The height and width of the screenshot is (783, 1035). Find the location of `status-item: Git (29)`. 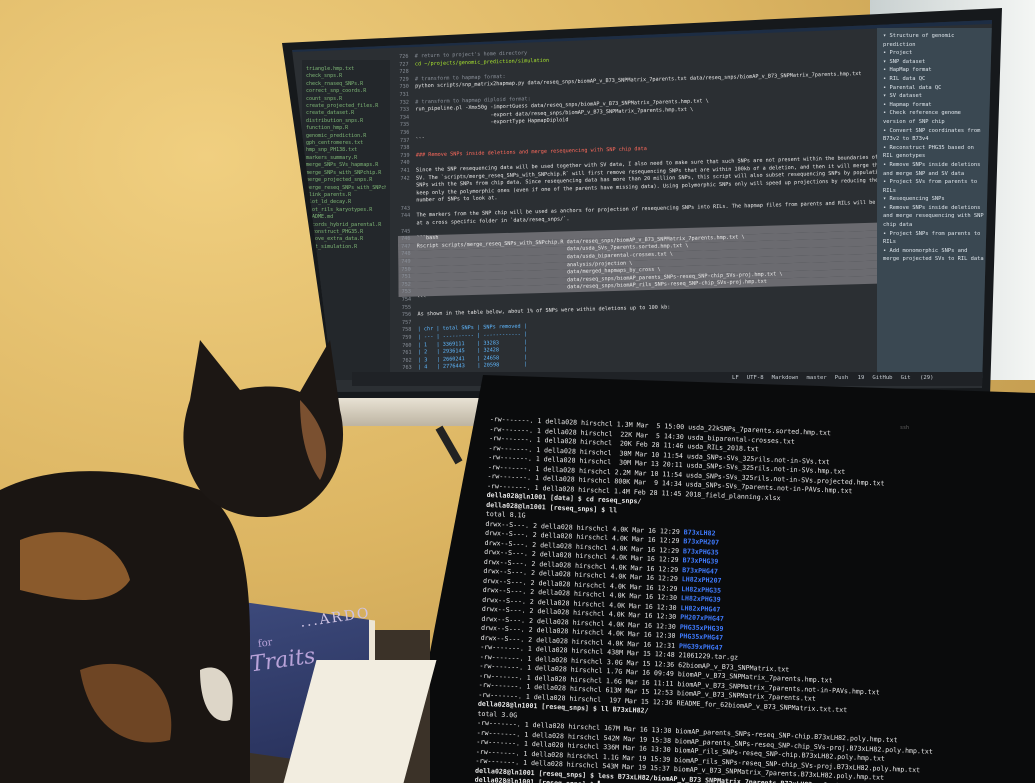

status-item: Git (29) is located at coordinates (917, 378).